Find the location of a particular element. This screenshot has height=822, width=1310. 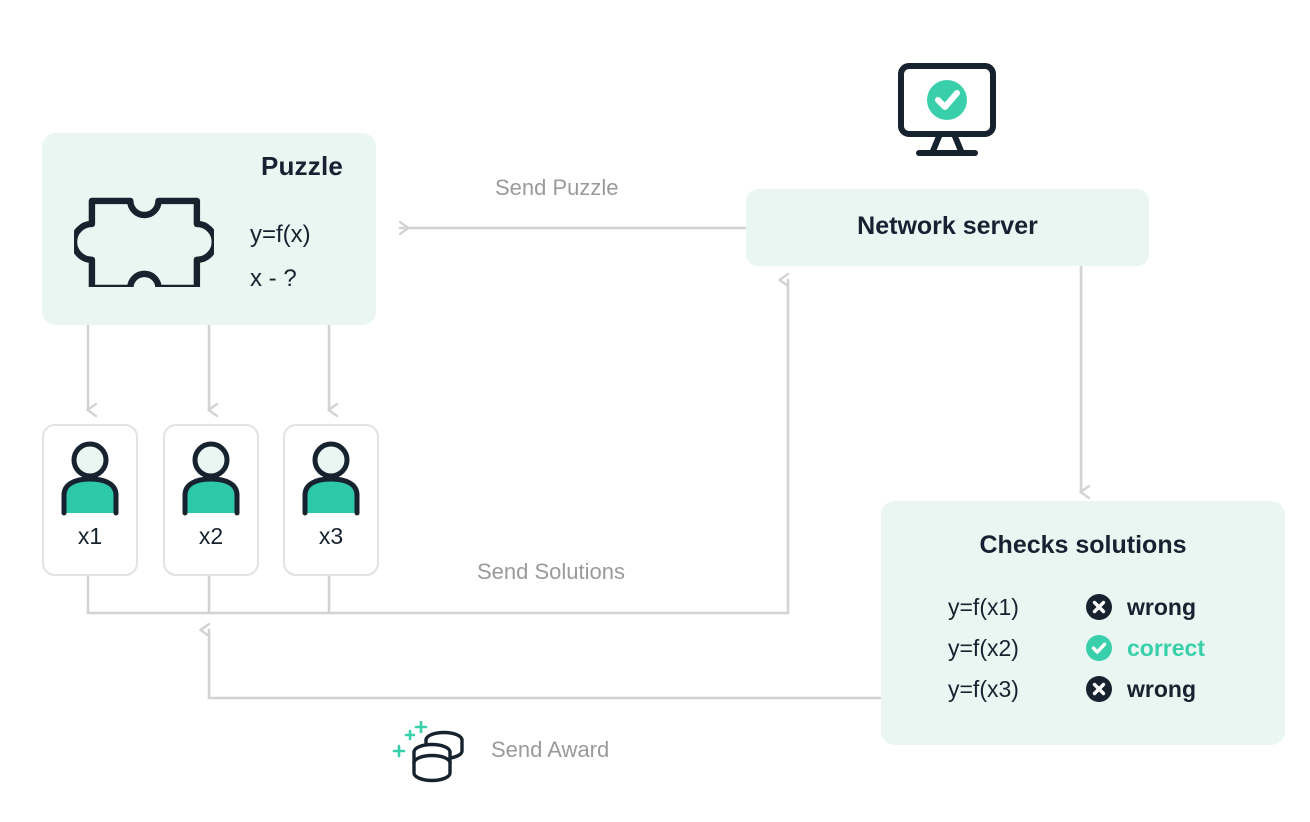

puzzle-card: Puzzle y=f(x) x - ? is located at coordinates (209, 229).